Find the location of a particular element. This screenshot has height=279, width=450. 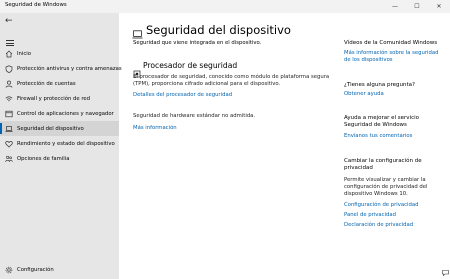

shield-icon is located at coordinates (9, 68).